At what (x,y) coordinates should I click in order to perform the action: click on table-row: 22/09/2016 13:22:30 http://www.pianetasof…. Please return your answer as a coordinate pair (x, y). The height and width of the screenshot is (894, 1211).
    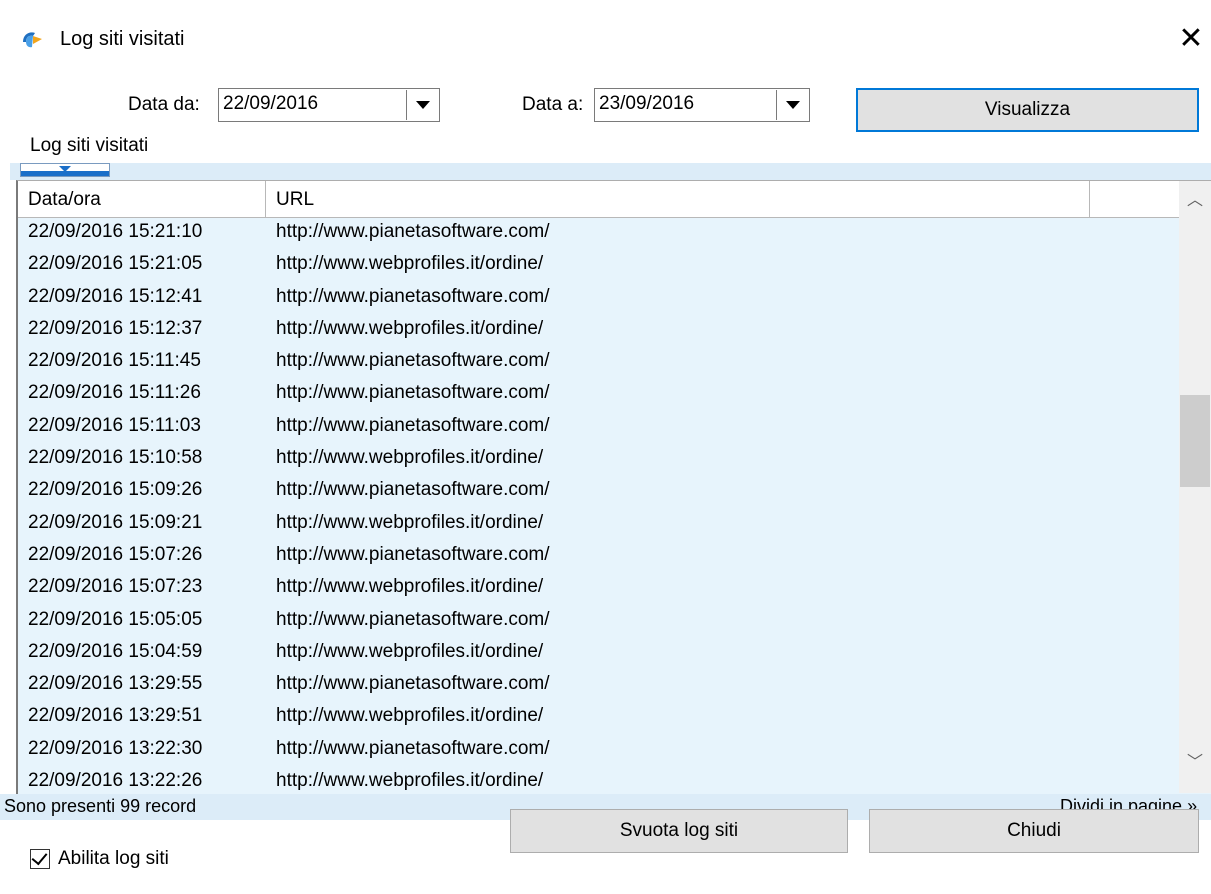
    Looking at the image, I should click on (599, 750).